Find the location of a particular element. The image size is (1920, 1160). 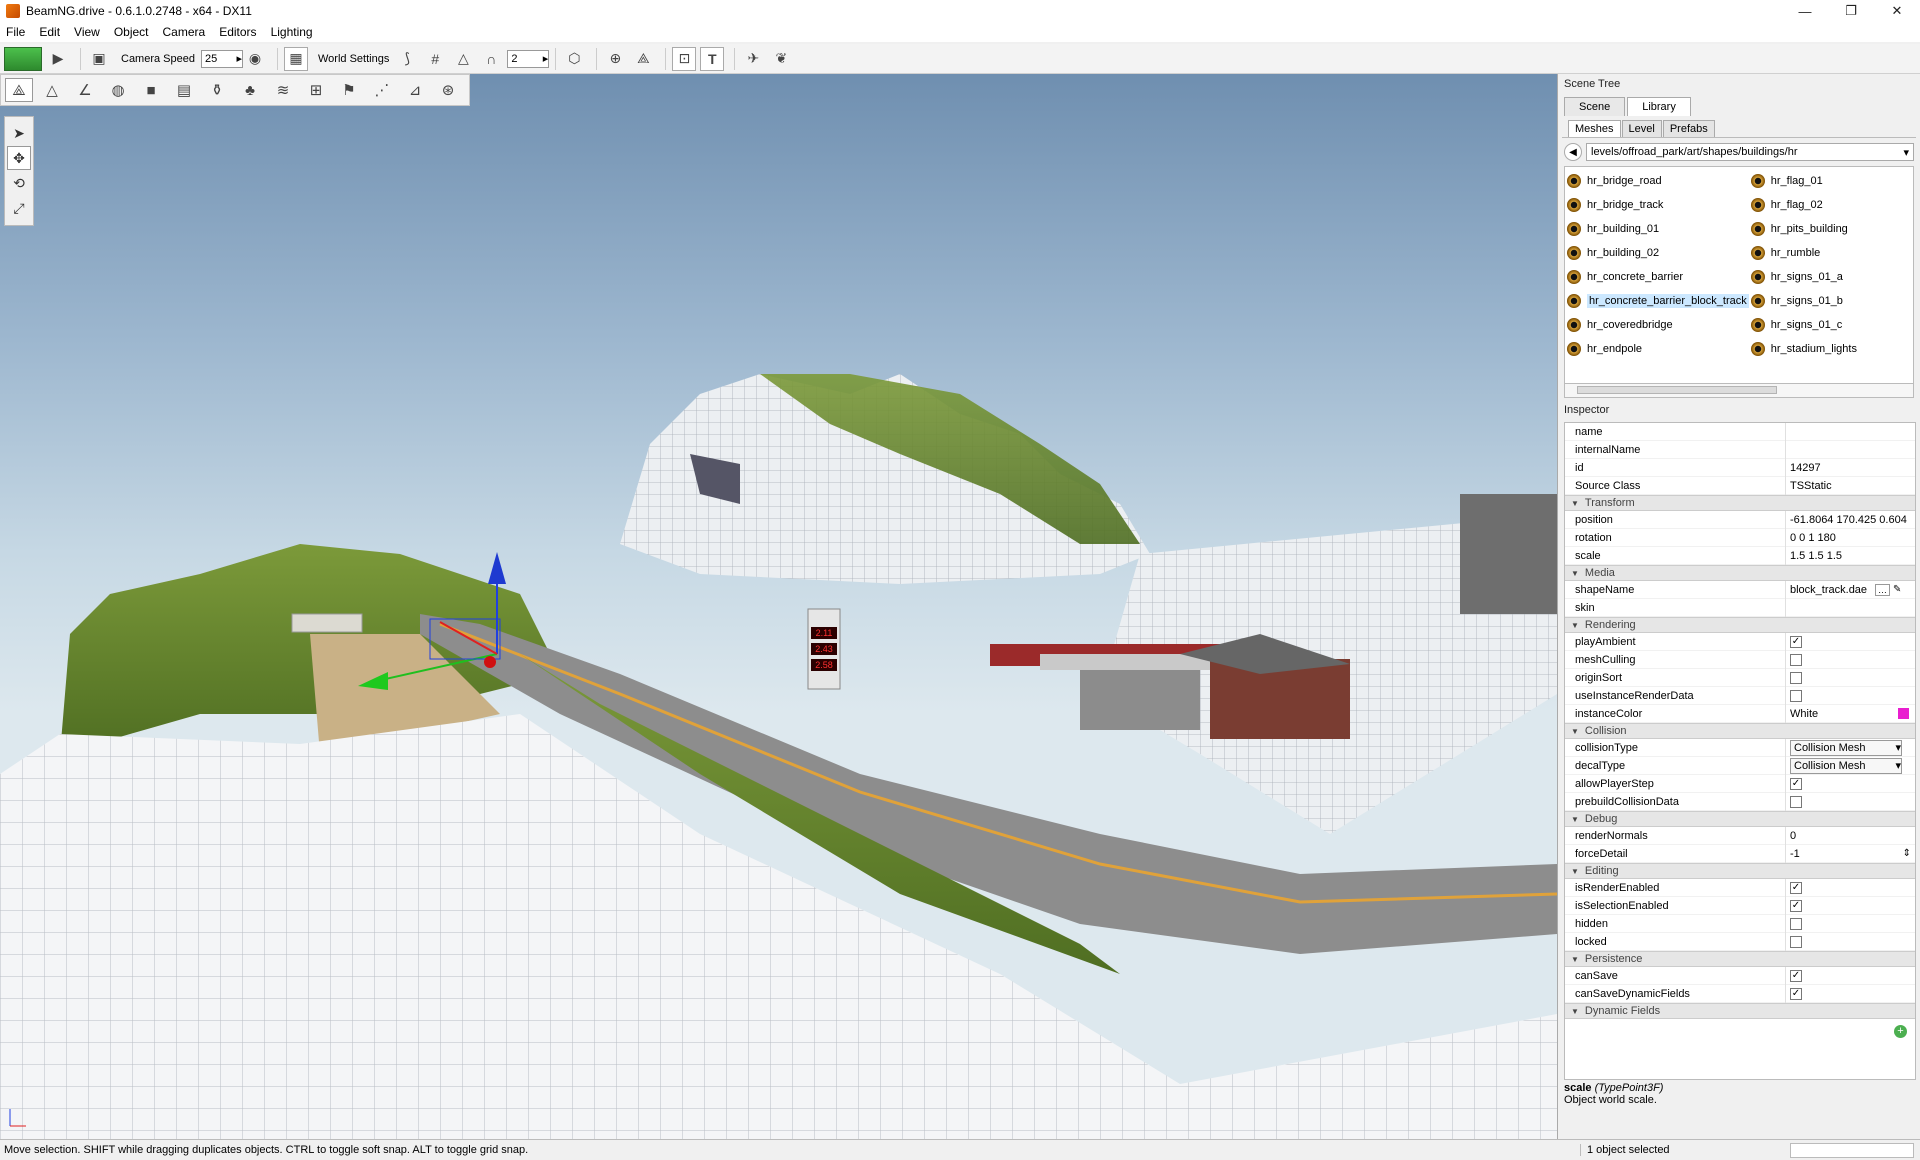

snap-icon: ⟆ is located at coordinates (407, 59).